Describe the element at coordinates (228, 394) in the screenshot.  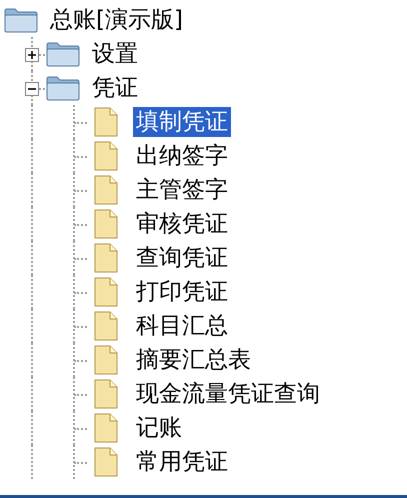
I see `tree-item: 现金流量凭证查询` at that location.